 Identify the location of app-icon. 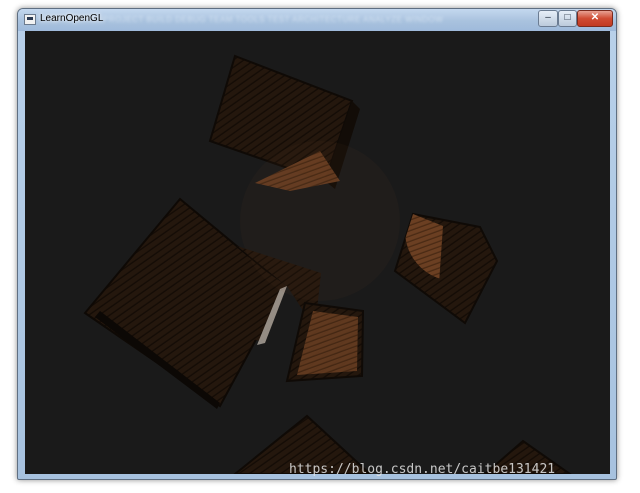
(30, 19).